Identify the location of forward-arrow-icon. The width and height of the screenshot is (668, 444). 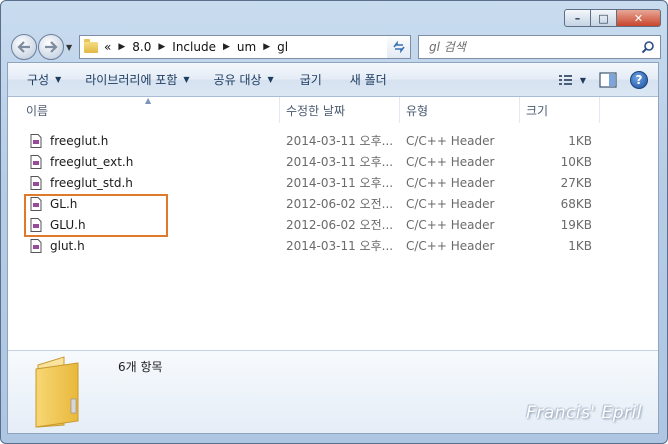
(51, 47).